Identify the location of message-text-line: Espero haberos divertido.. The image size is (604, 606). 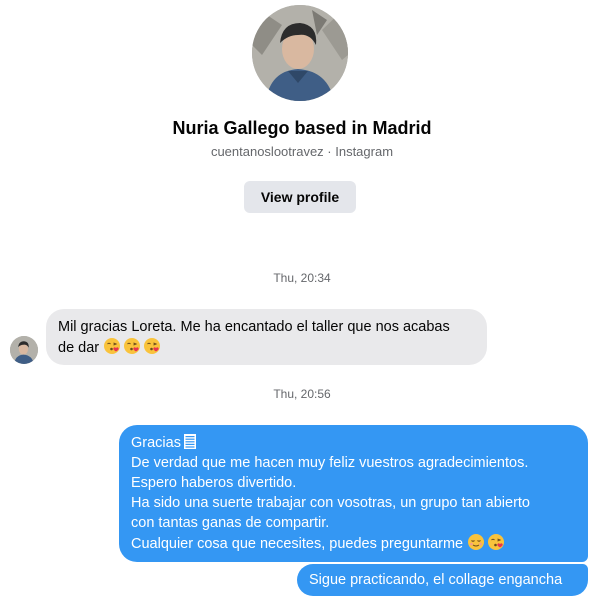
(214, 483).